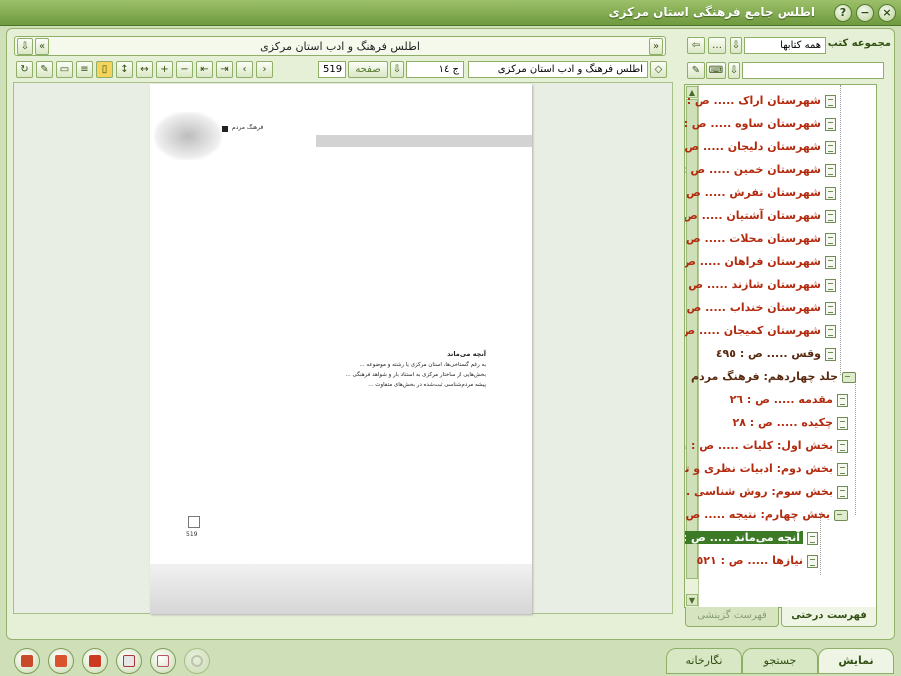 The width and height of the screenshot is (901, 676). What do you see at coordinates (759, 468) in the screenshot?
I see `tree-item-label: بخش دوم: ادبیات نظری و تجربی` at bounding box center [759, 468].